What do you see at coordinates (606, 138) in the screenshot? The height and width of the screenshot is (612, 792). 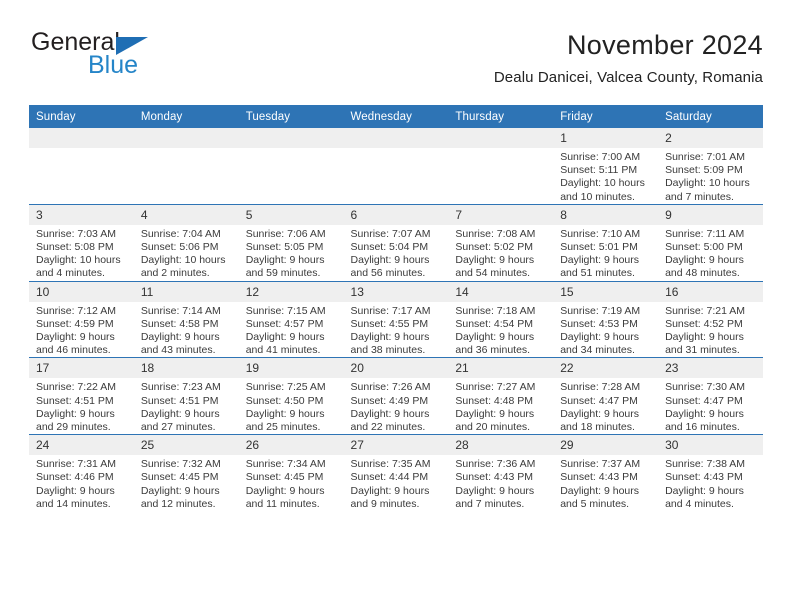 I see `day-number: 1` at bounding box center [606, 138].